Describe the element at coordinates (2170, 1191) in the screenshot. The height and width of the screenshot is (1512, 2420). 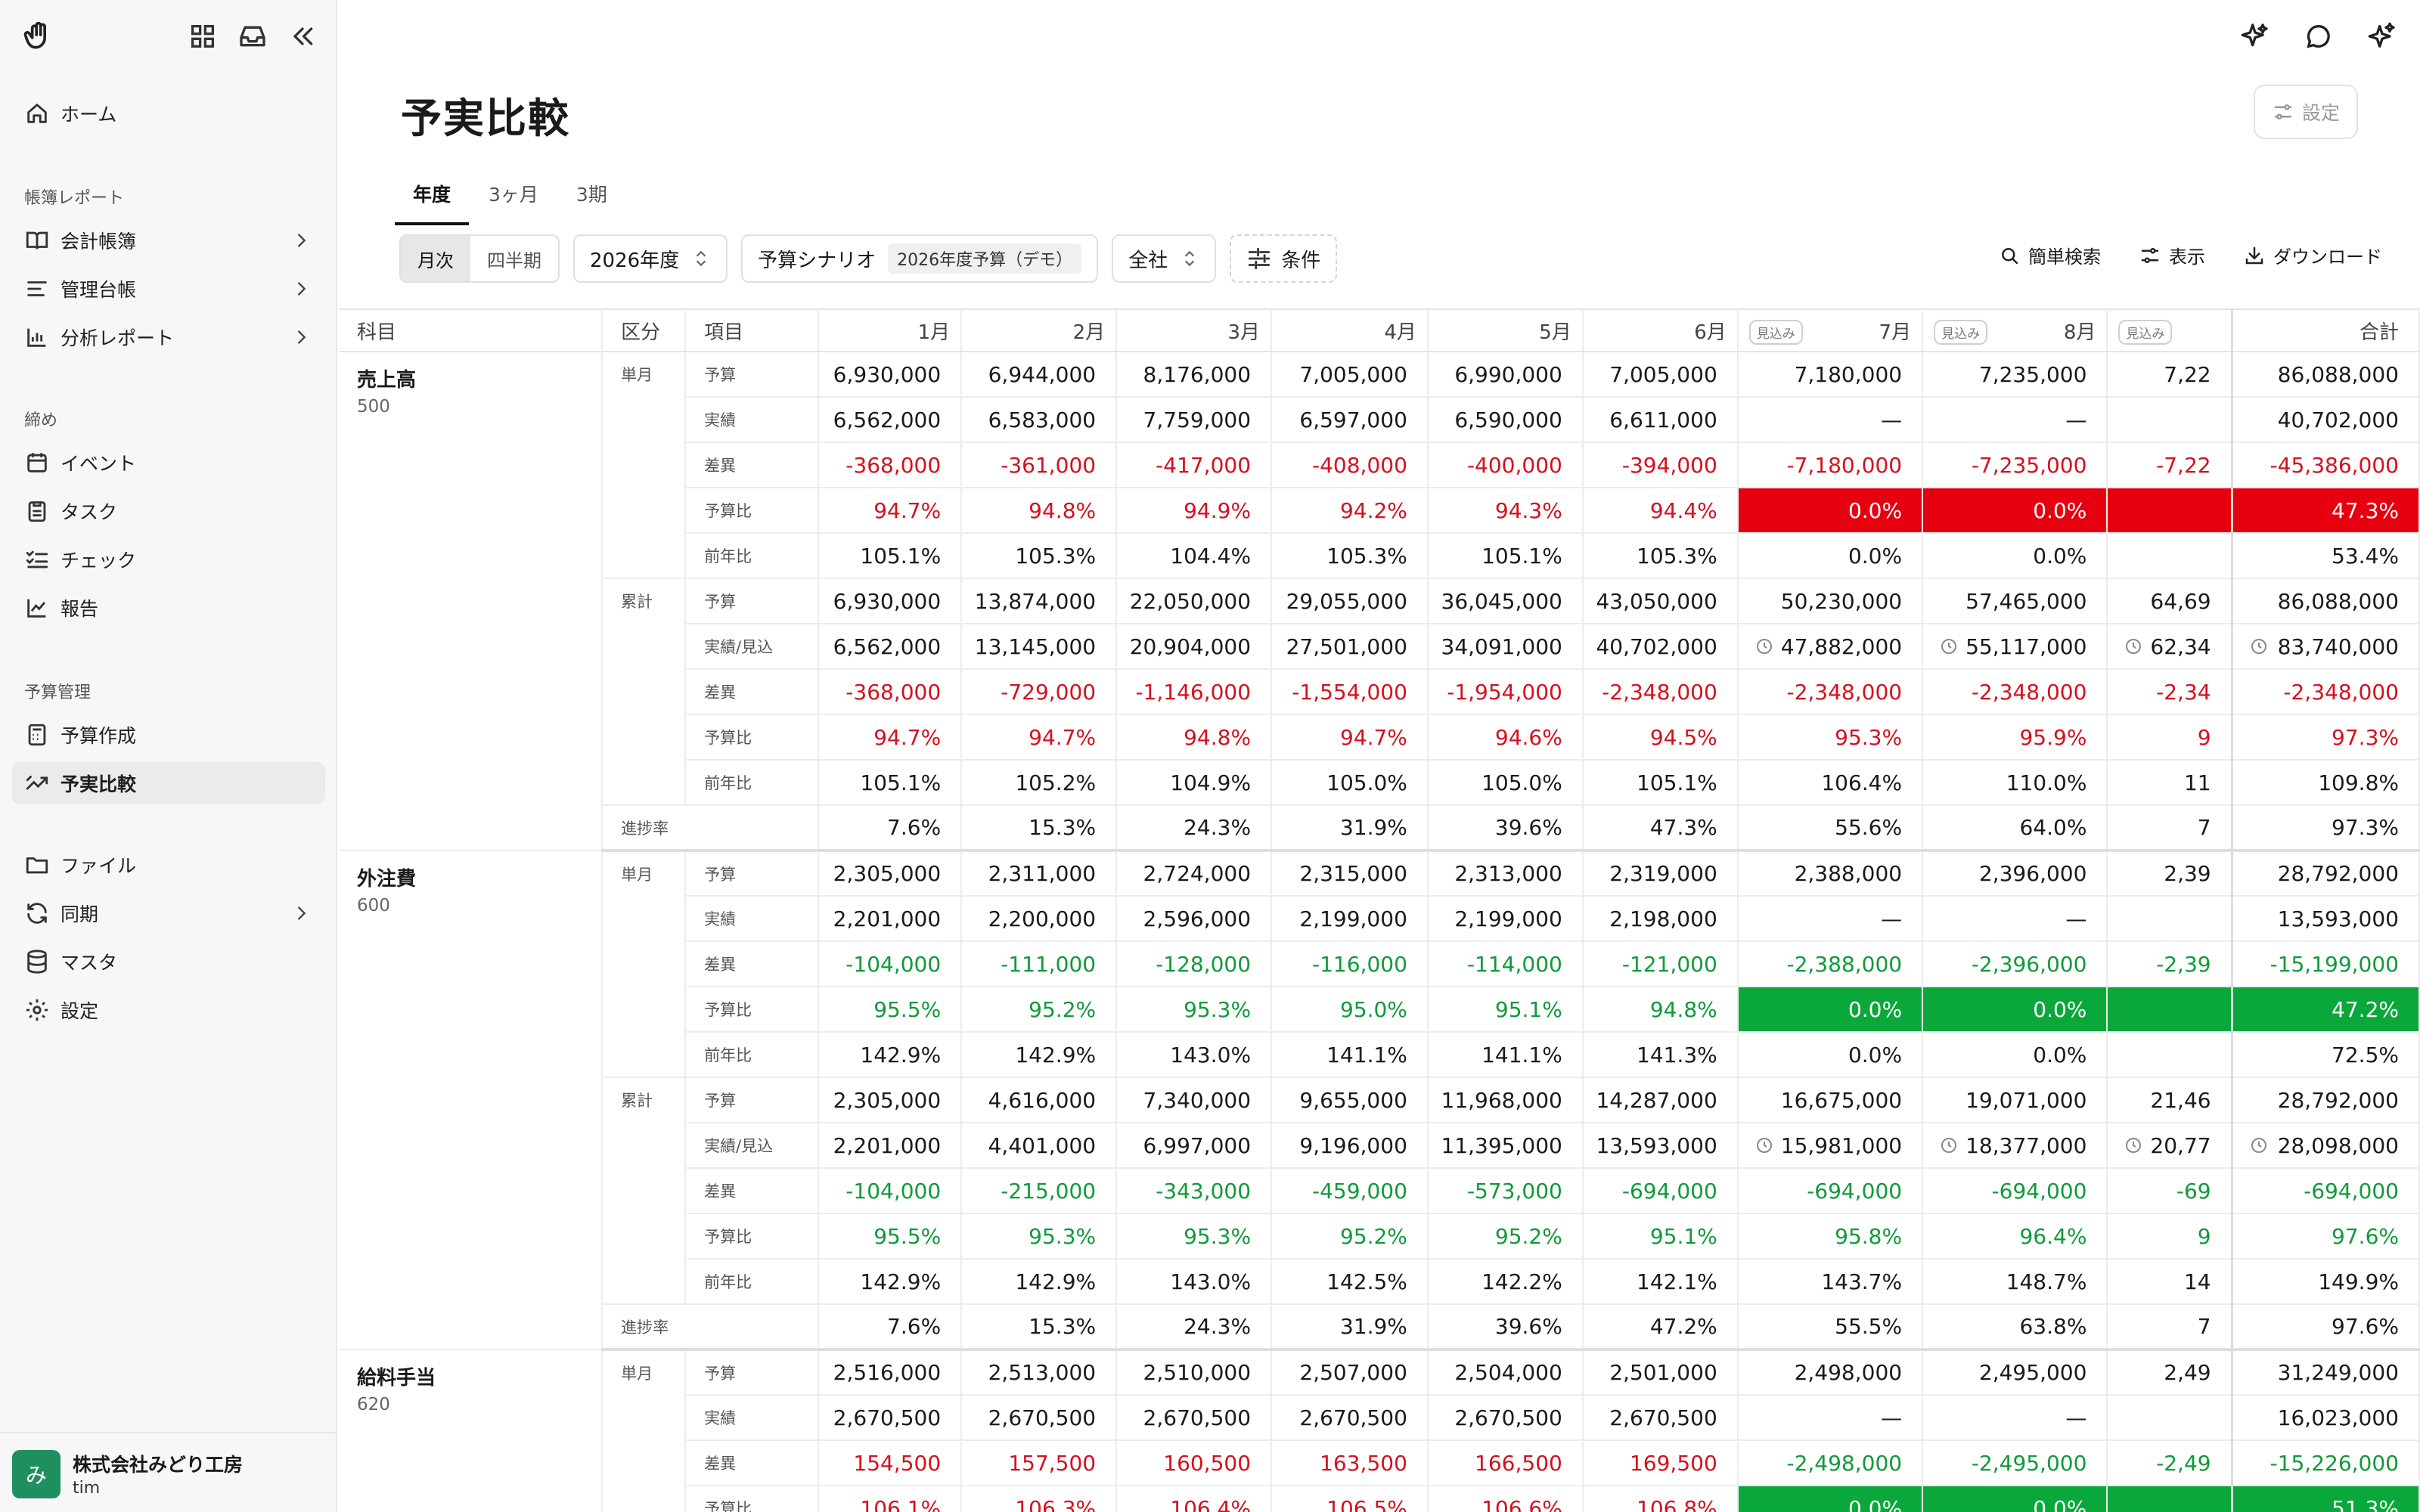
I see `value-cell: -69` at that location.